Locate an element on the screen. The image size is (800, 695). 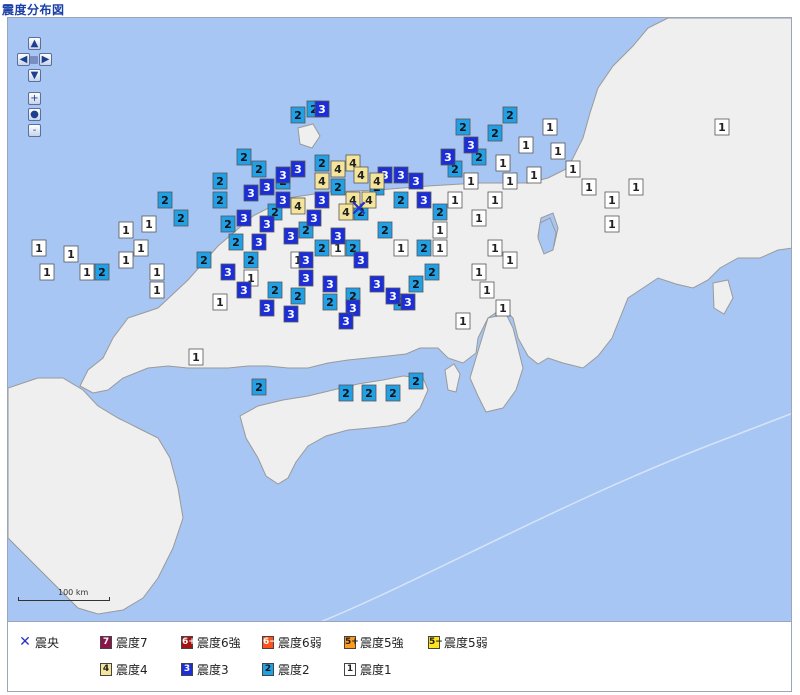
intensity-swatch-icon: 3 is located at coordinates (187, 669).